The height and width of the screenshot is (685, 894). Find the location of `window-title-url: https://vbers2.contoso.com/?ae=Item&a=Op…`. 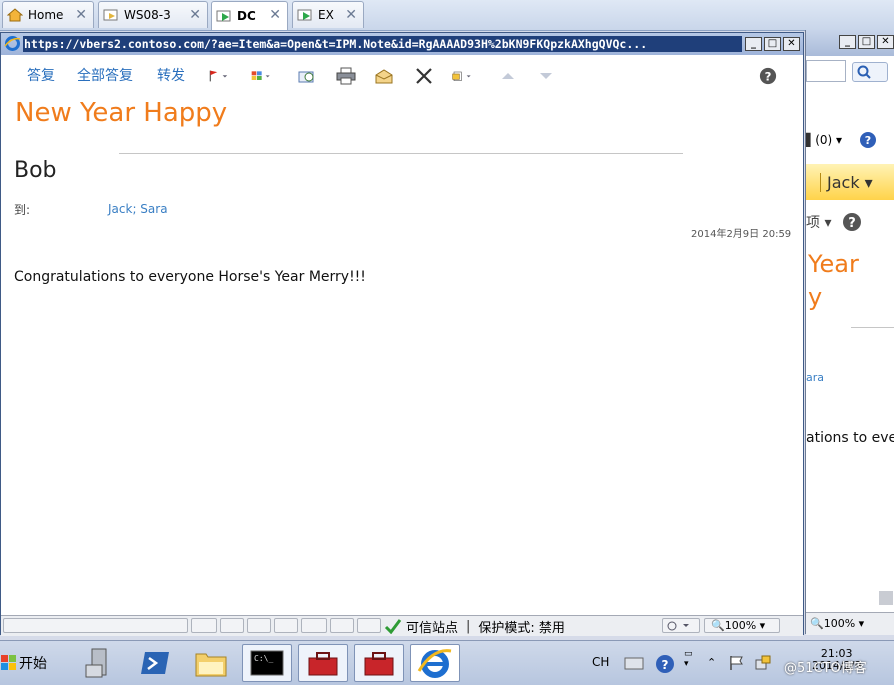

window-title-url: https://vbers2.contoso.com/?ae=Item&a=Op… is located at coordinates (382, 44).